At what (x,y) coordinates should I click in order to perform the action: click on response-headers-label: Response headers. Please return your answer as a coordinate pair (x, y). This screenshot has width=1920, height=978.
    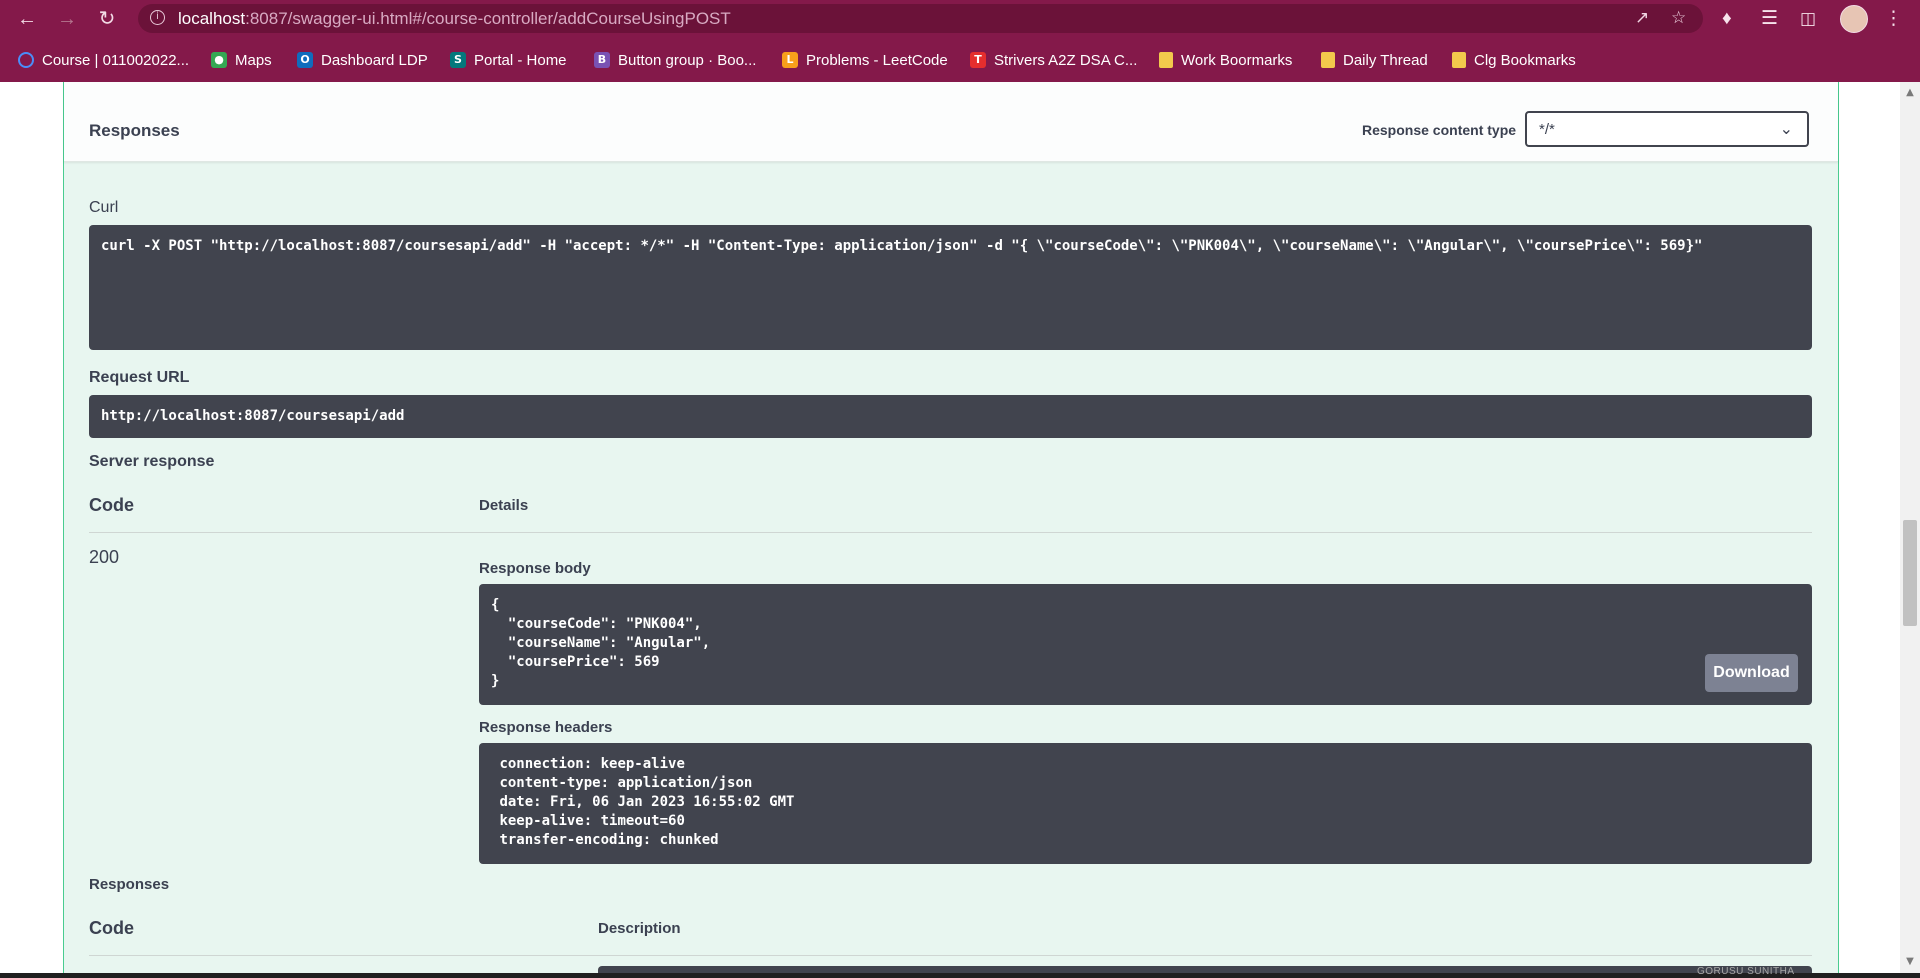
    Looking at the image, I should click on (546, 727).